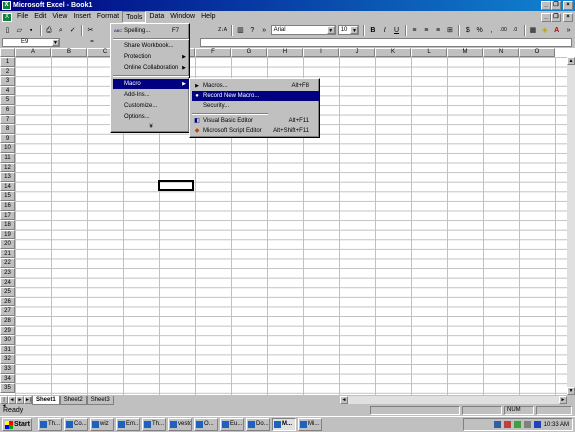 The image size is (575, 432). What do you see at coordinates (90, 30) in the screenshot?
I see `cut-icon: ✂` at bounding box center [90, 30].